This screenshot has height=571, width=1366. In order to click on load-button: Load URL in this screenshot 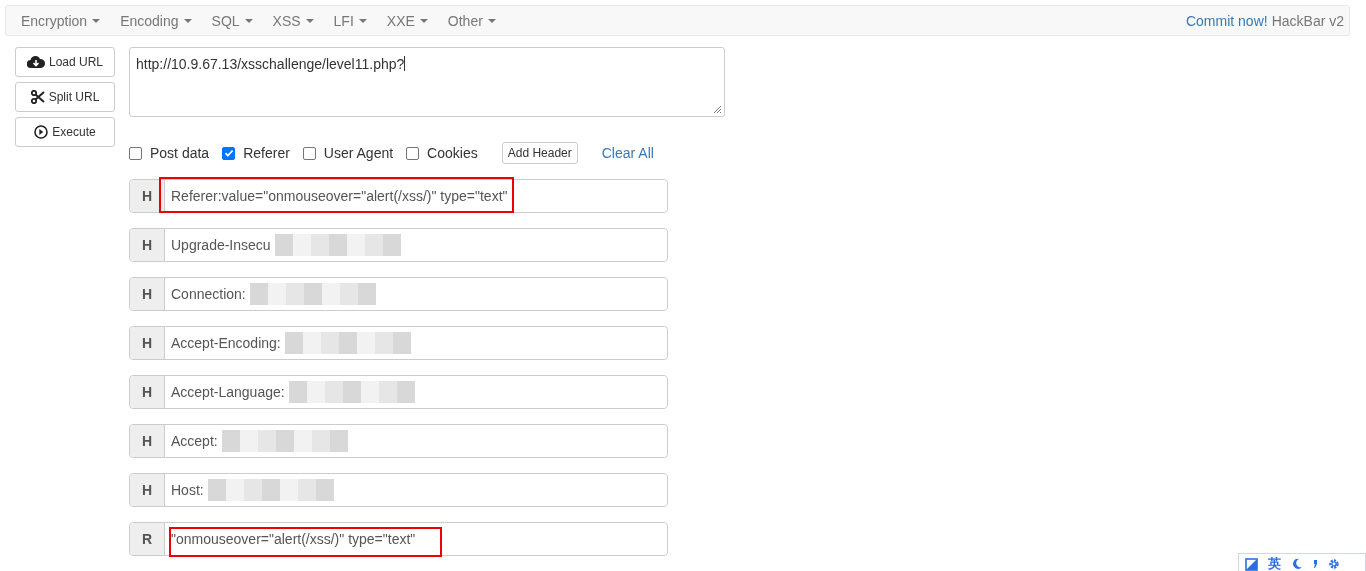, I will do `click(65, 62)`.